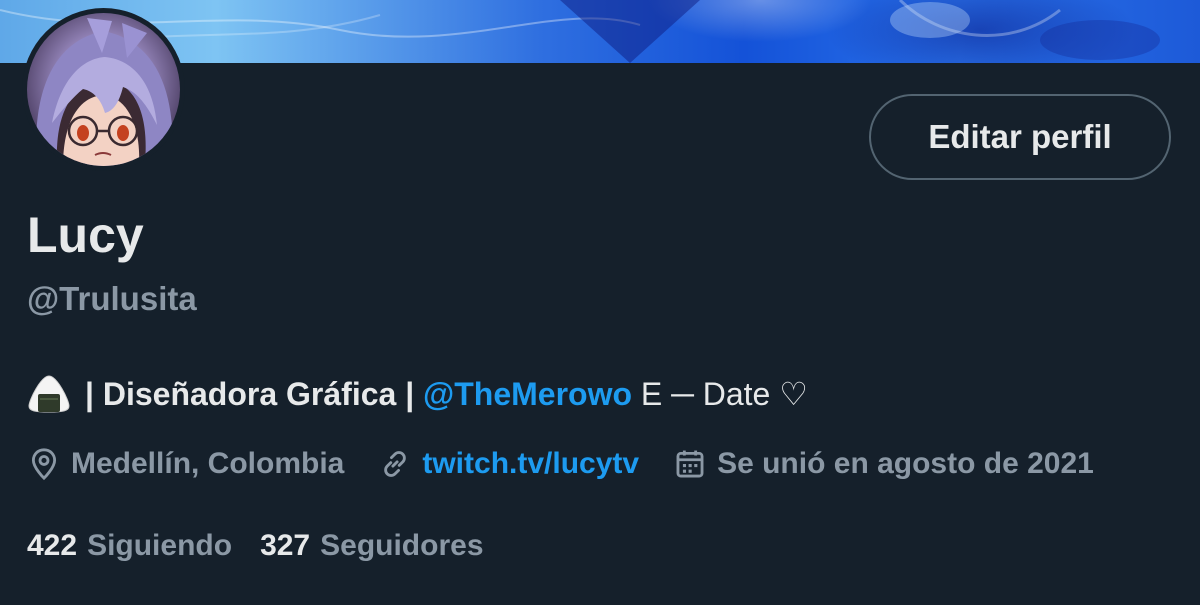 Image resolution: width=1200 pixels, height=605 pixels. Describe the element at coordinates (112, 298) in the screenshot. I see `profile-handle: @Trulusita` at that location.